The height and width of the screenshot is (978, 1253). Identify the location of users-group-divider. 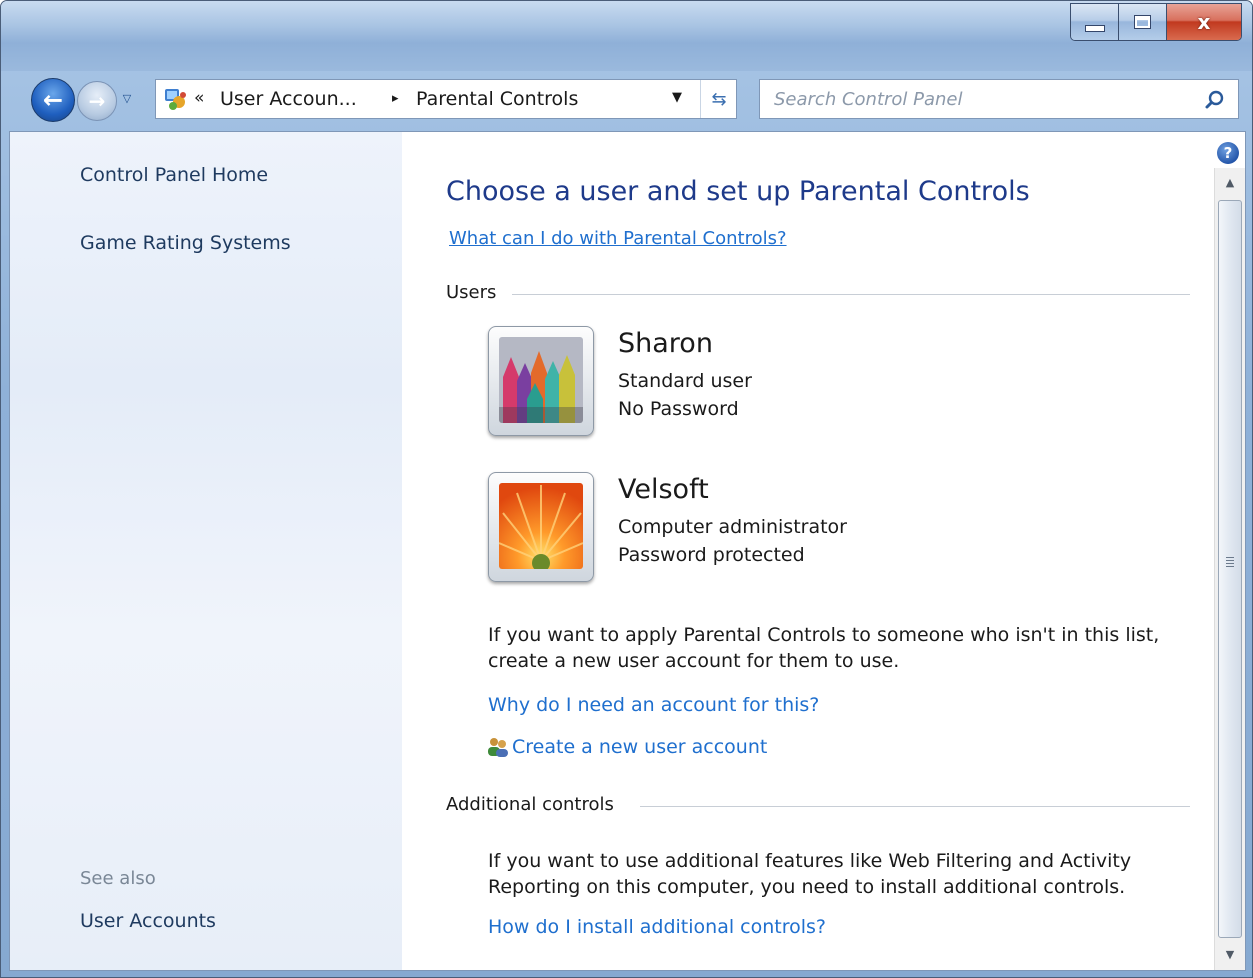
(851, 294).